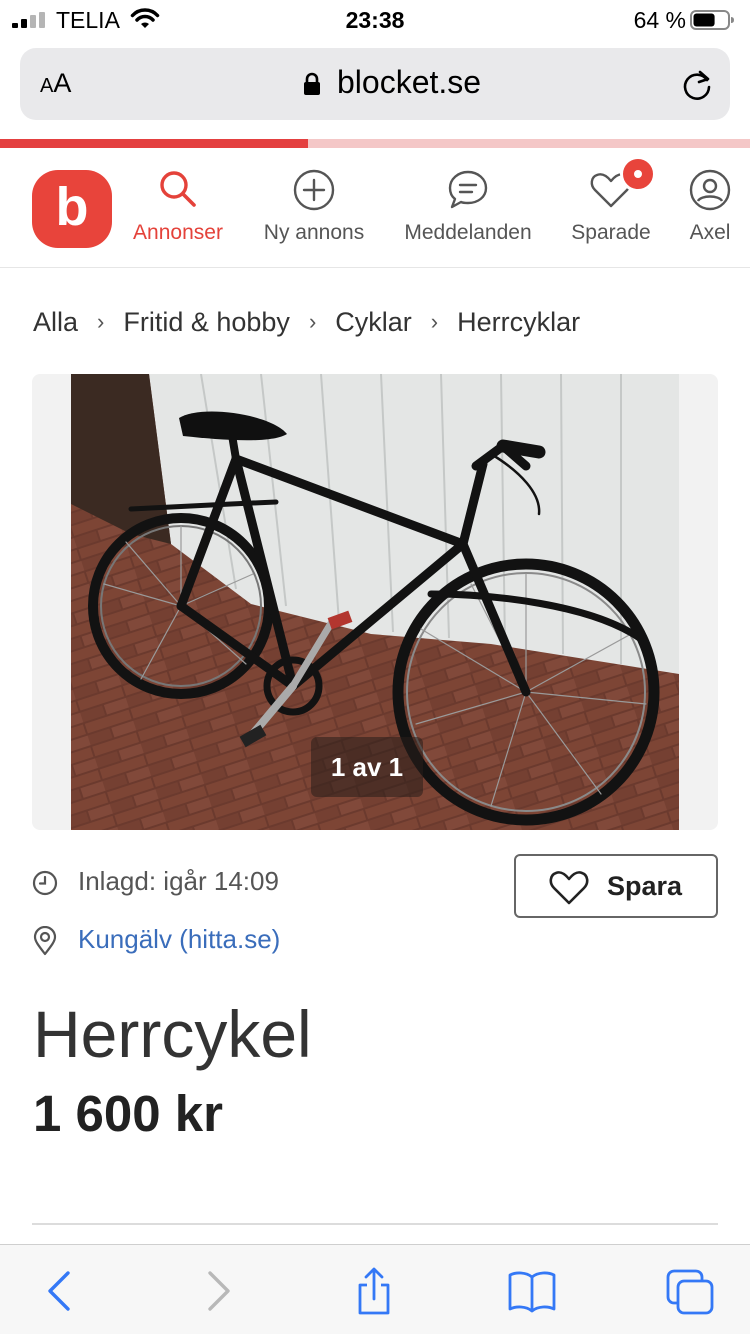  I want to click on wifi-icon, so click(145, 18).